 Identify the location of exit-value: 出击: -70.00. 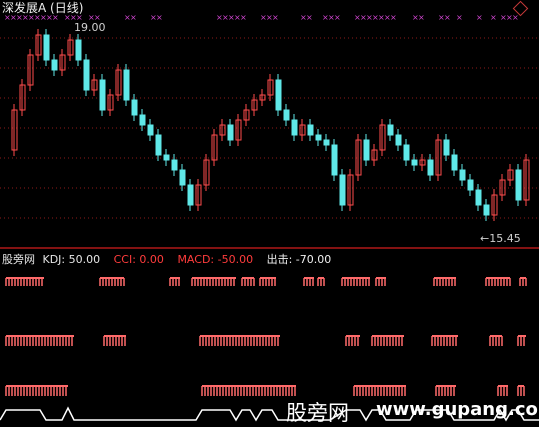
(299, 259).